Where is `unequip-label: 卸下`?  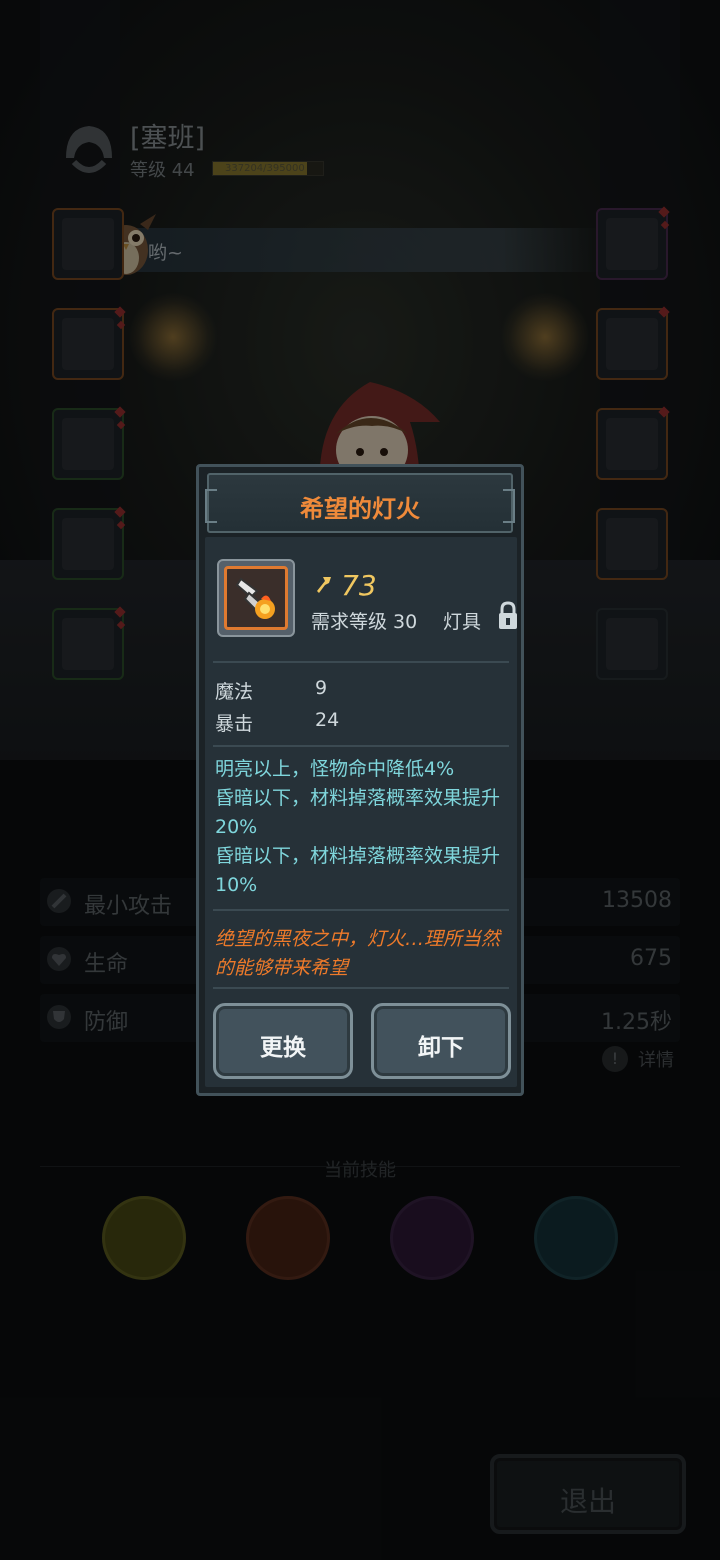
unequip-label: 卸下 is located at coordinates (441, 1048).